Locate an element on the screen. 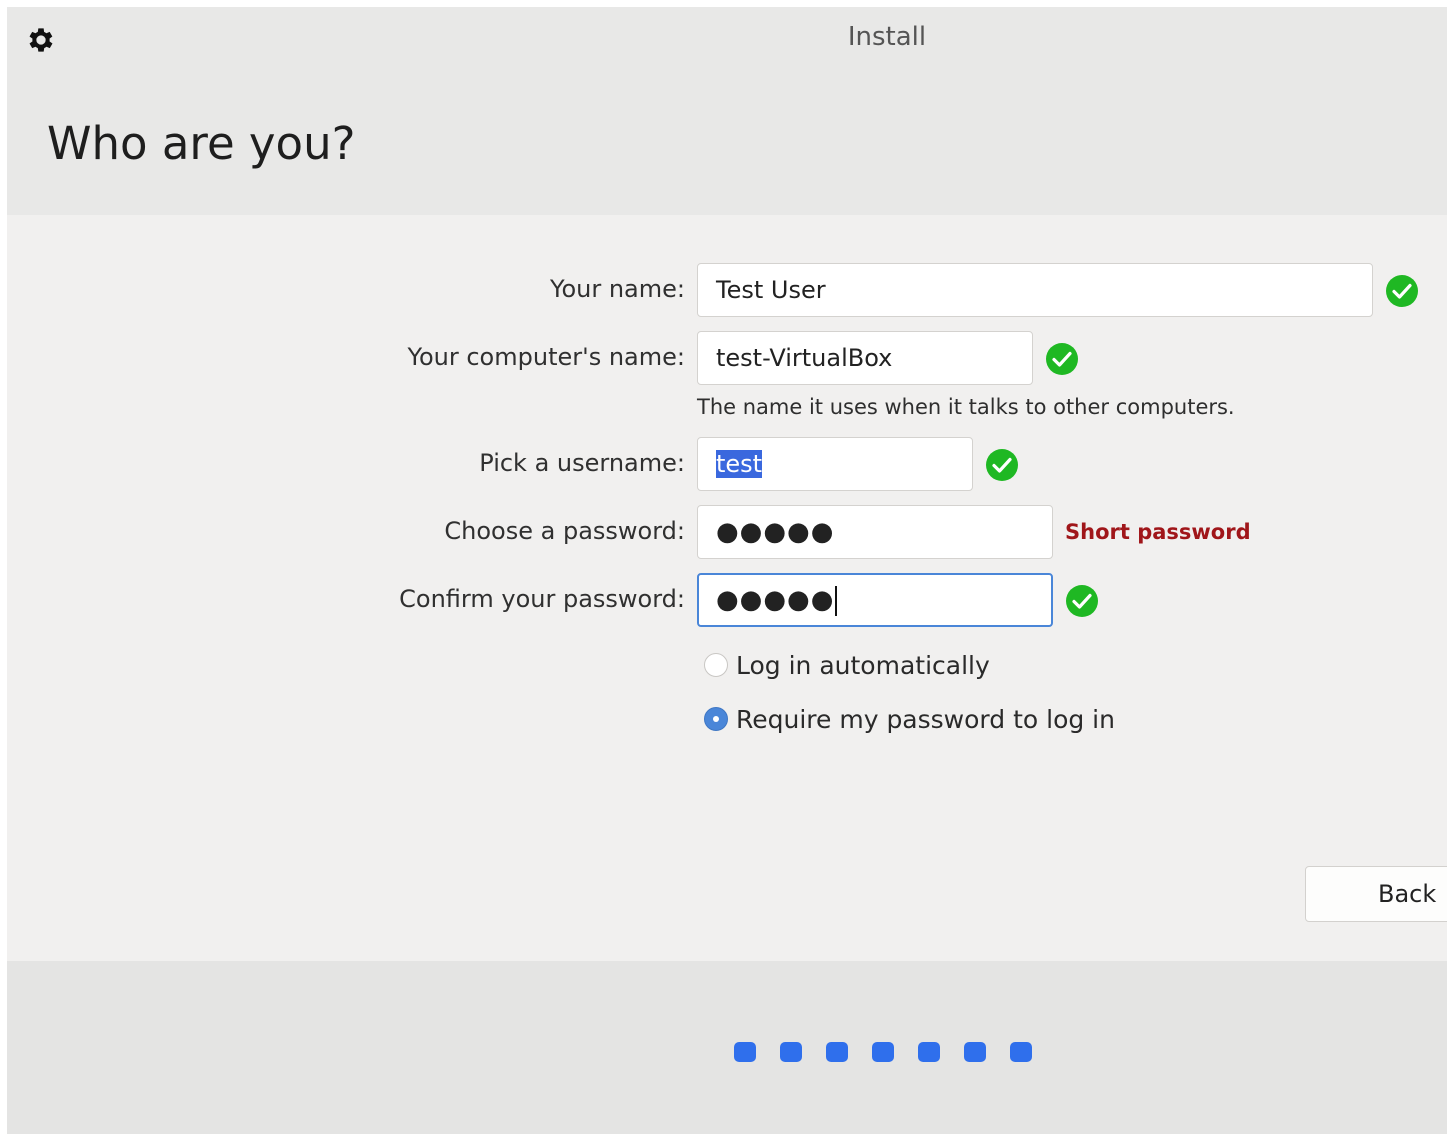 The image size is (1447, 1134). confirm-password-value: ●●●●● is located at coordinates (775, 600).